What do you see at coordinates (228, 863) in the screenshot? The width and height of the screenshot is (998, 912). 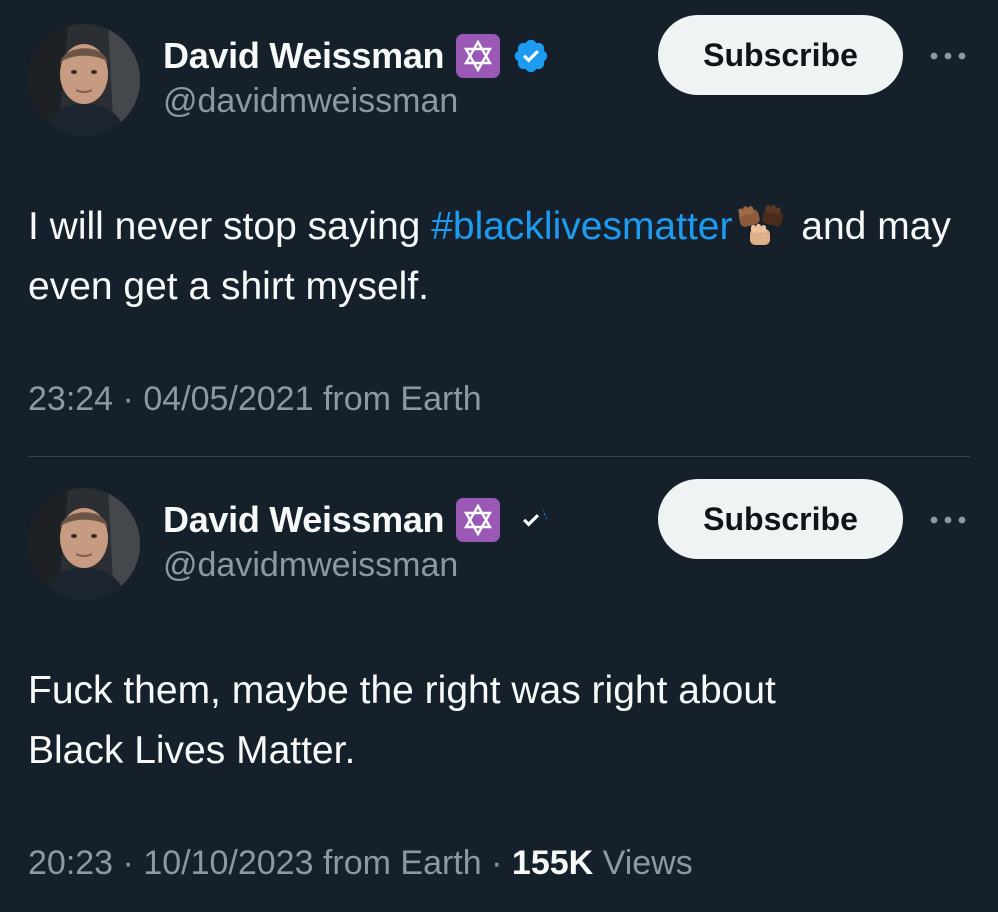 I see `tweet-date: 10/10/2023` at bounding box center [228, 863].